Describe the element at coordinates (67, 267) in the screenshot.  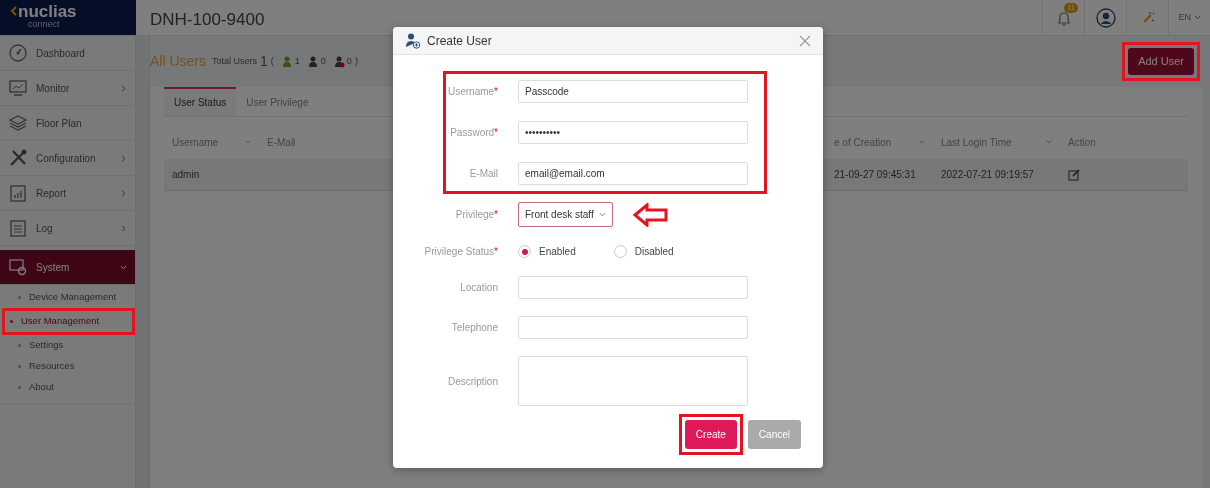
I see `sidebar-item: System` at that location.